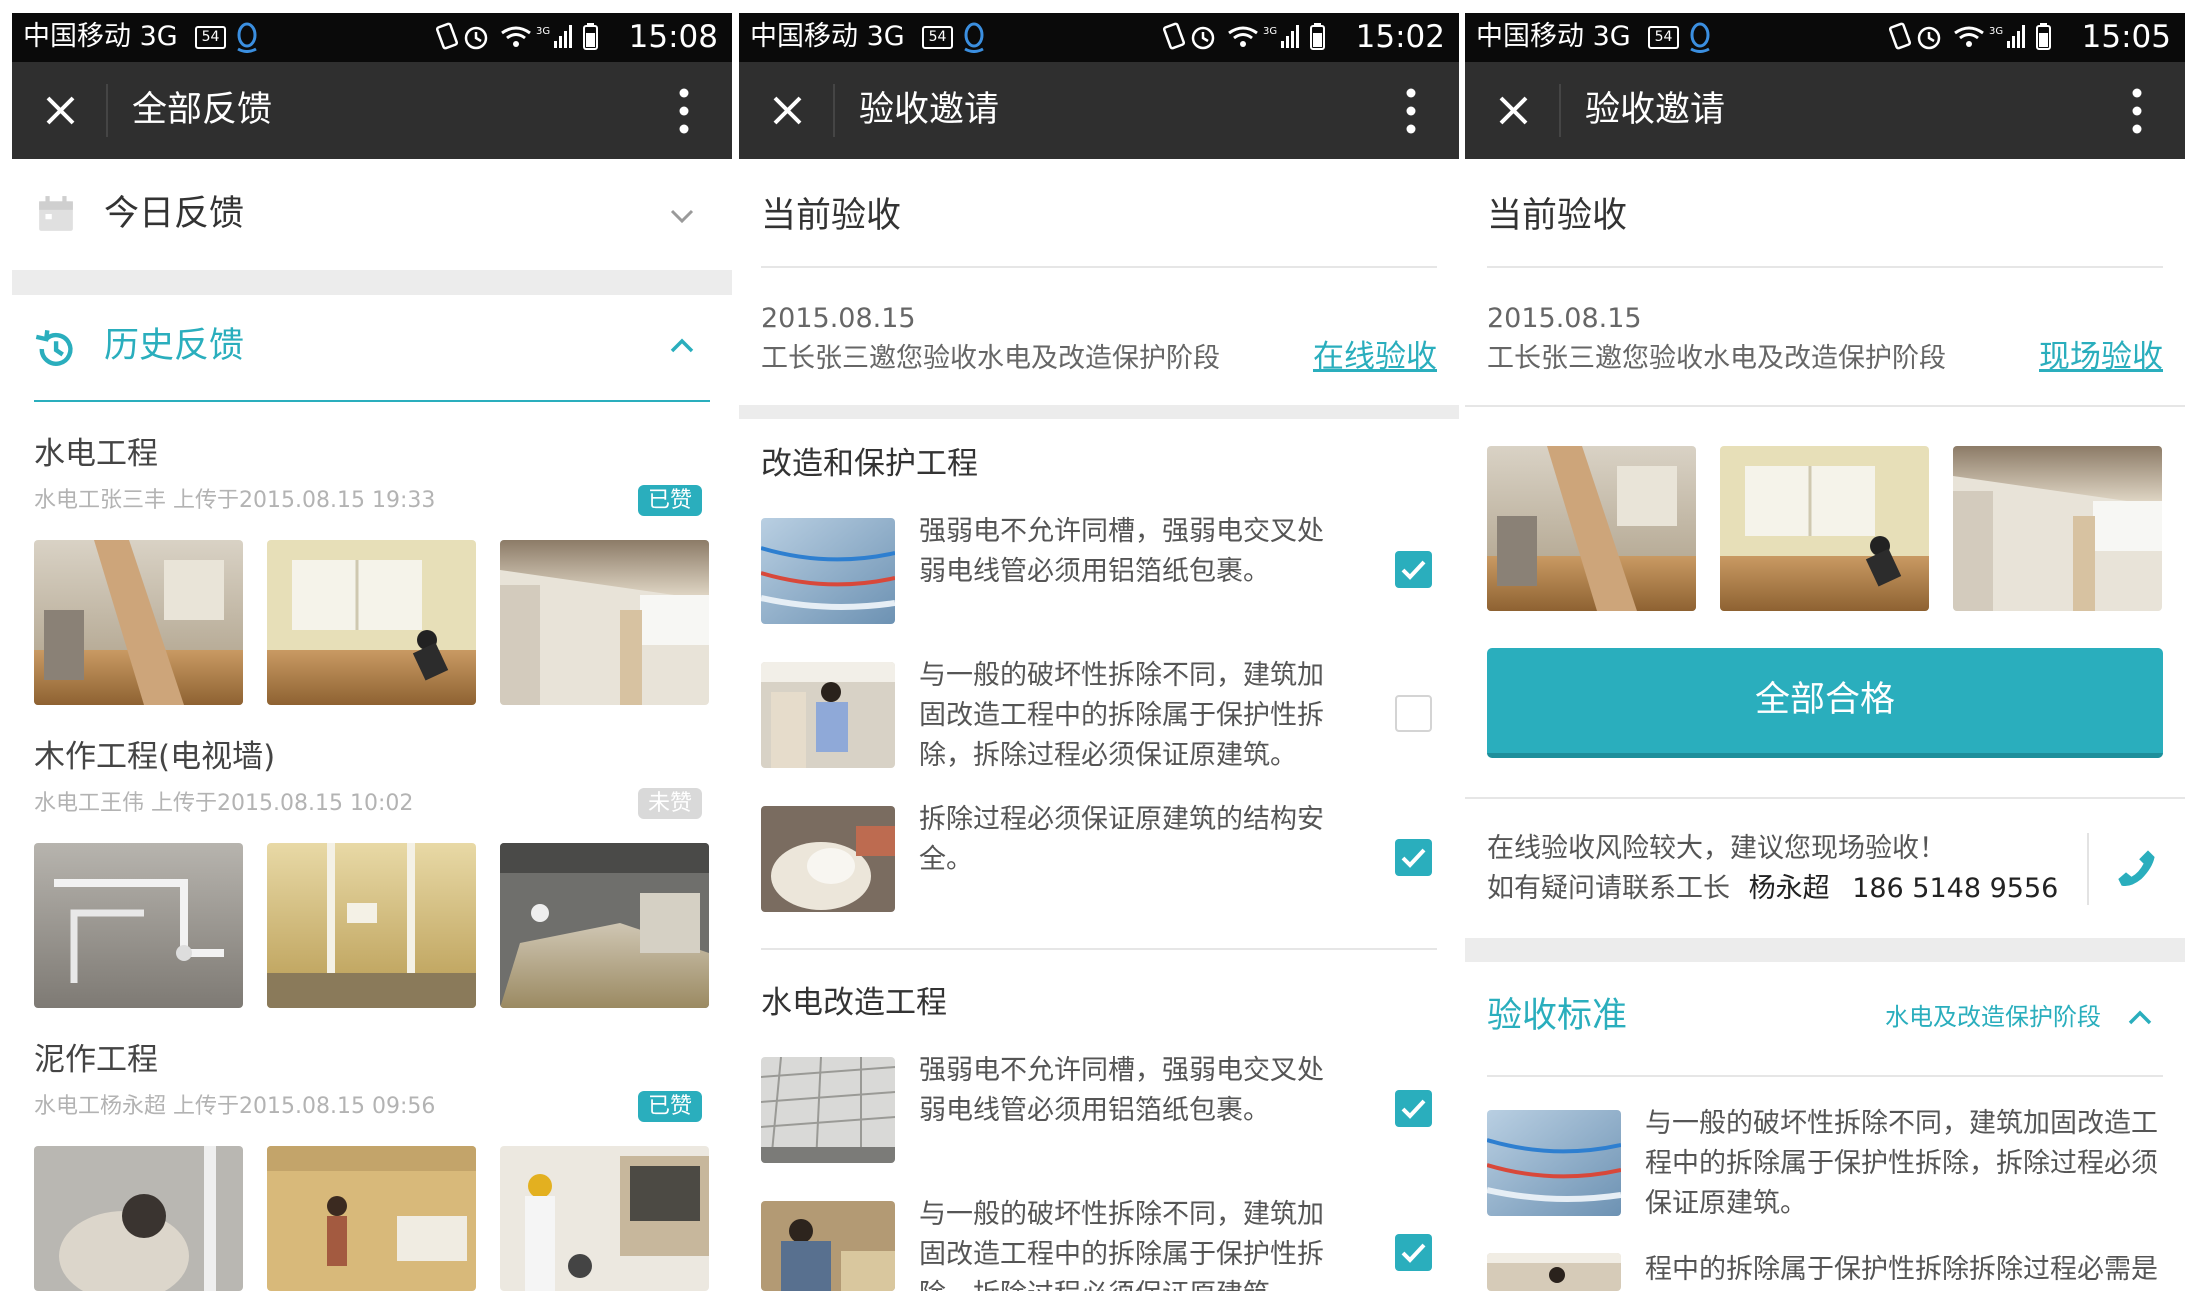 The image size is (2197, 1304). Describe the element at coordinates (372, 282) in the screenshot. I see `section-gap` at that location.